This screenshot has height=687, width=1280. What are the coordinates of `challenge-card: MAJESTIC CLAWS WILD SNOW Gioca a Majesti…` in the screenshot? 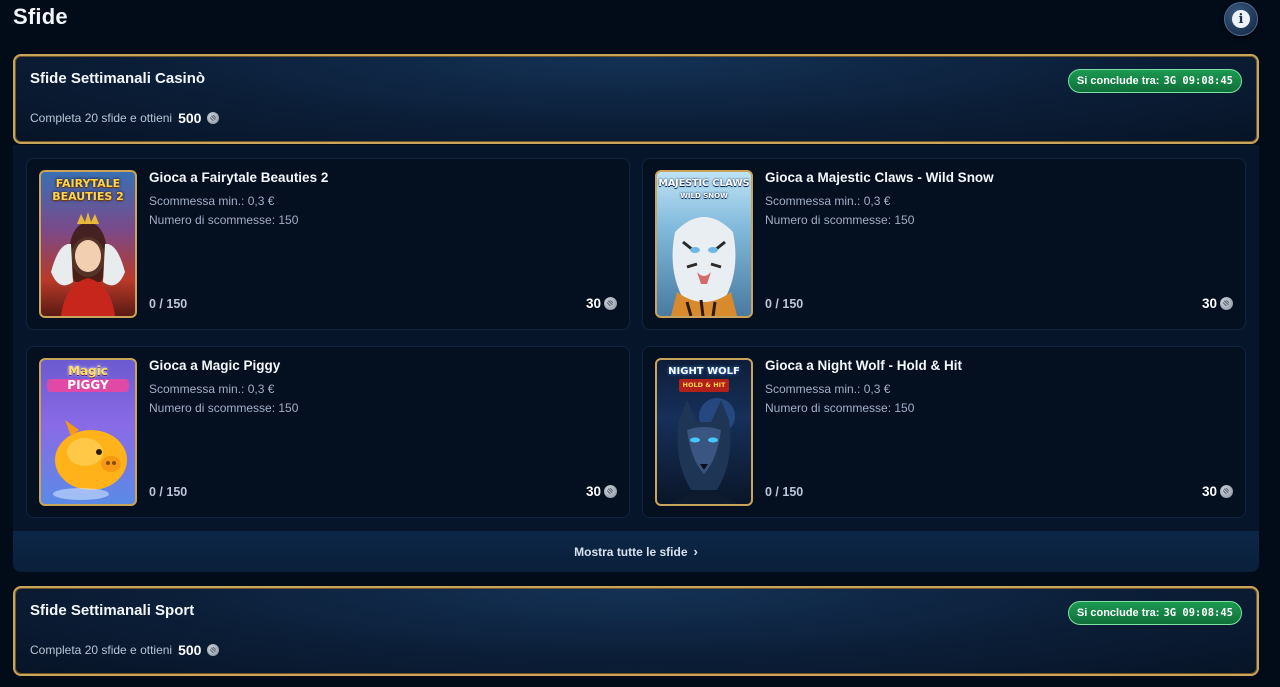 It's located at (944, 244).